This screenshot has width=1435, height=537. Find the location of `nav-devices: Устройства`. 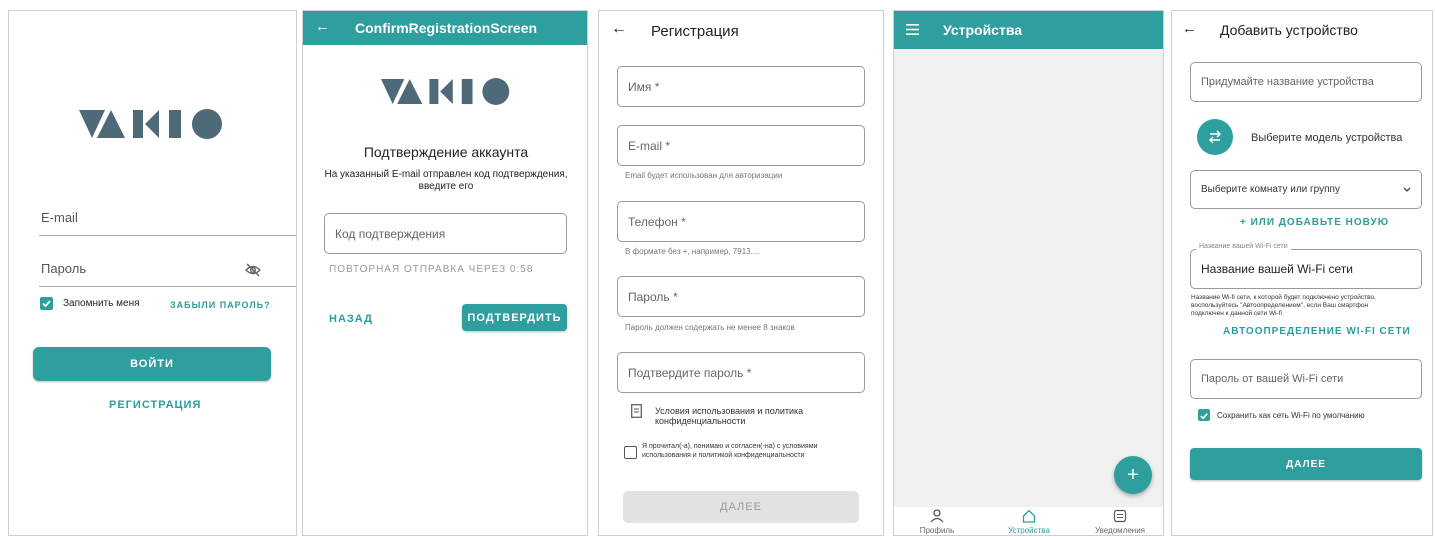

nav-devices: Устройства is located at coordinates (1029, 522).